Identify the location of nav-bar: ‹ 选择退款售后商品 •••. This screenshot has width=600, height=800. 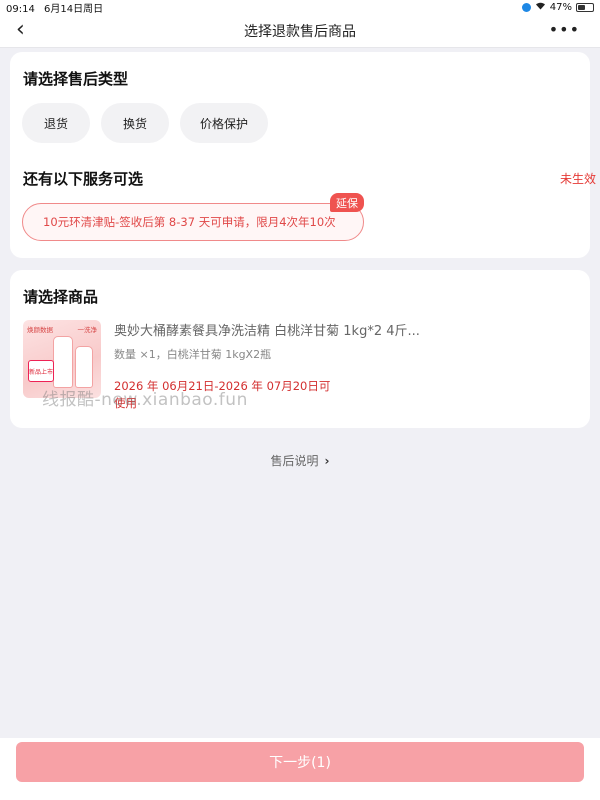
(300, 31).